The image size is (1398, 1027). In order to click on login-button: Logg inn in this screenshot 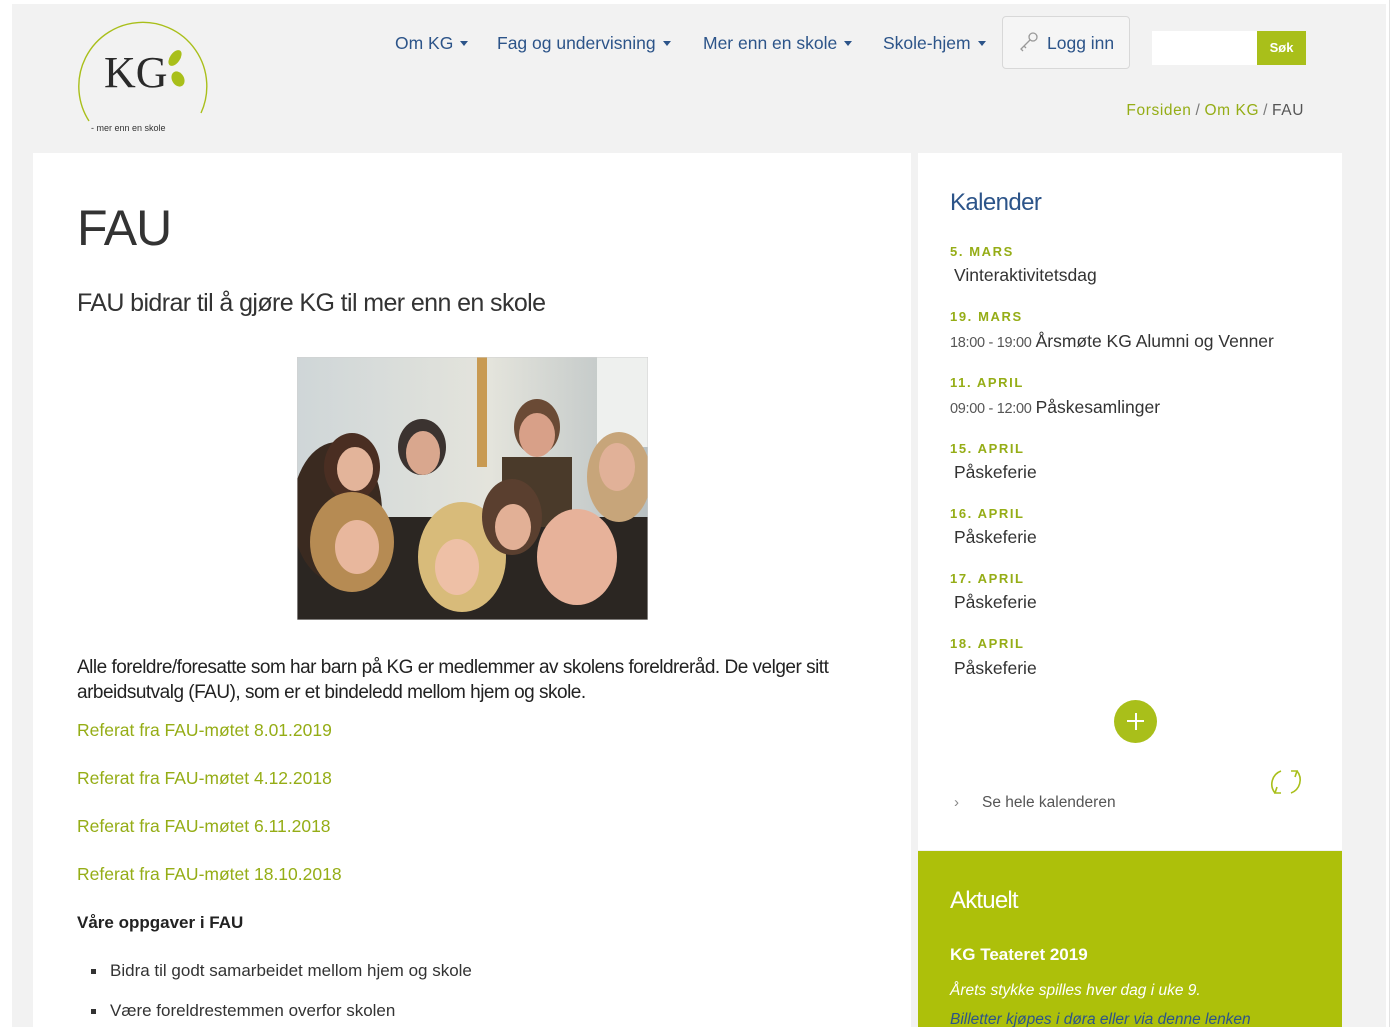, I will do `click(1066, 42)`.